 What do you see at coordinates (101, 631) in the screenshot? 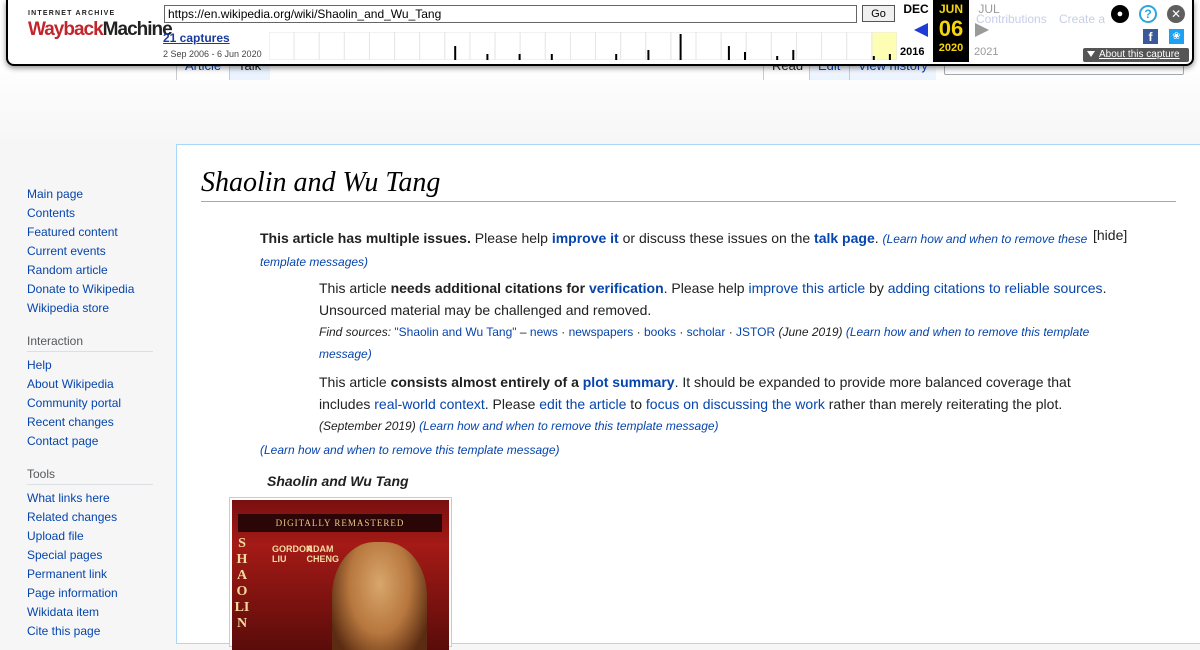
I see `sidebar-item-cite-this-page: Cite this page` at bounding box center [101, 631].